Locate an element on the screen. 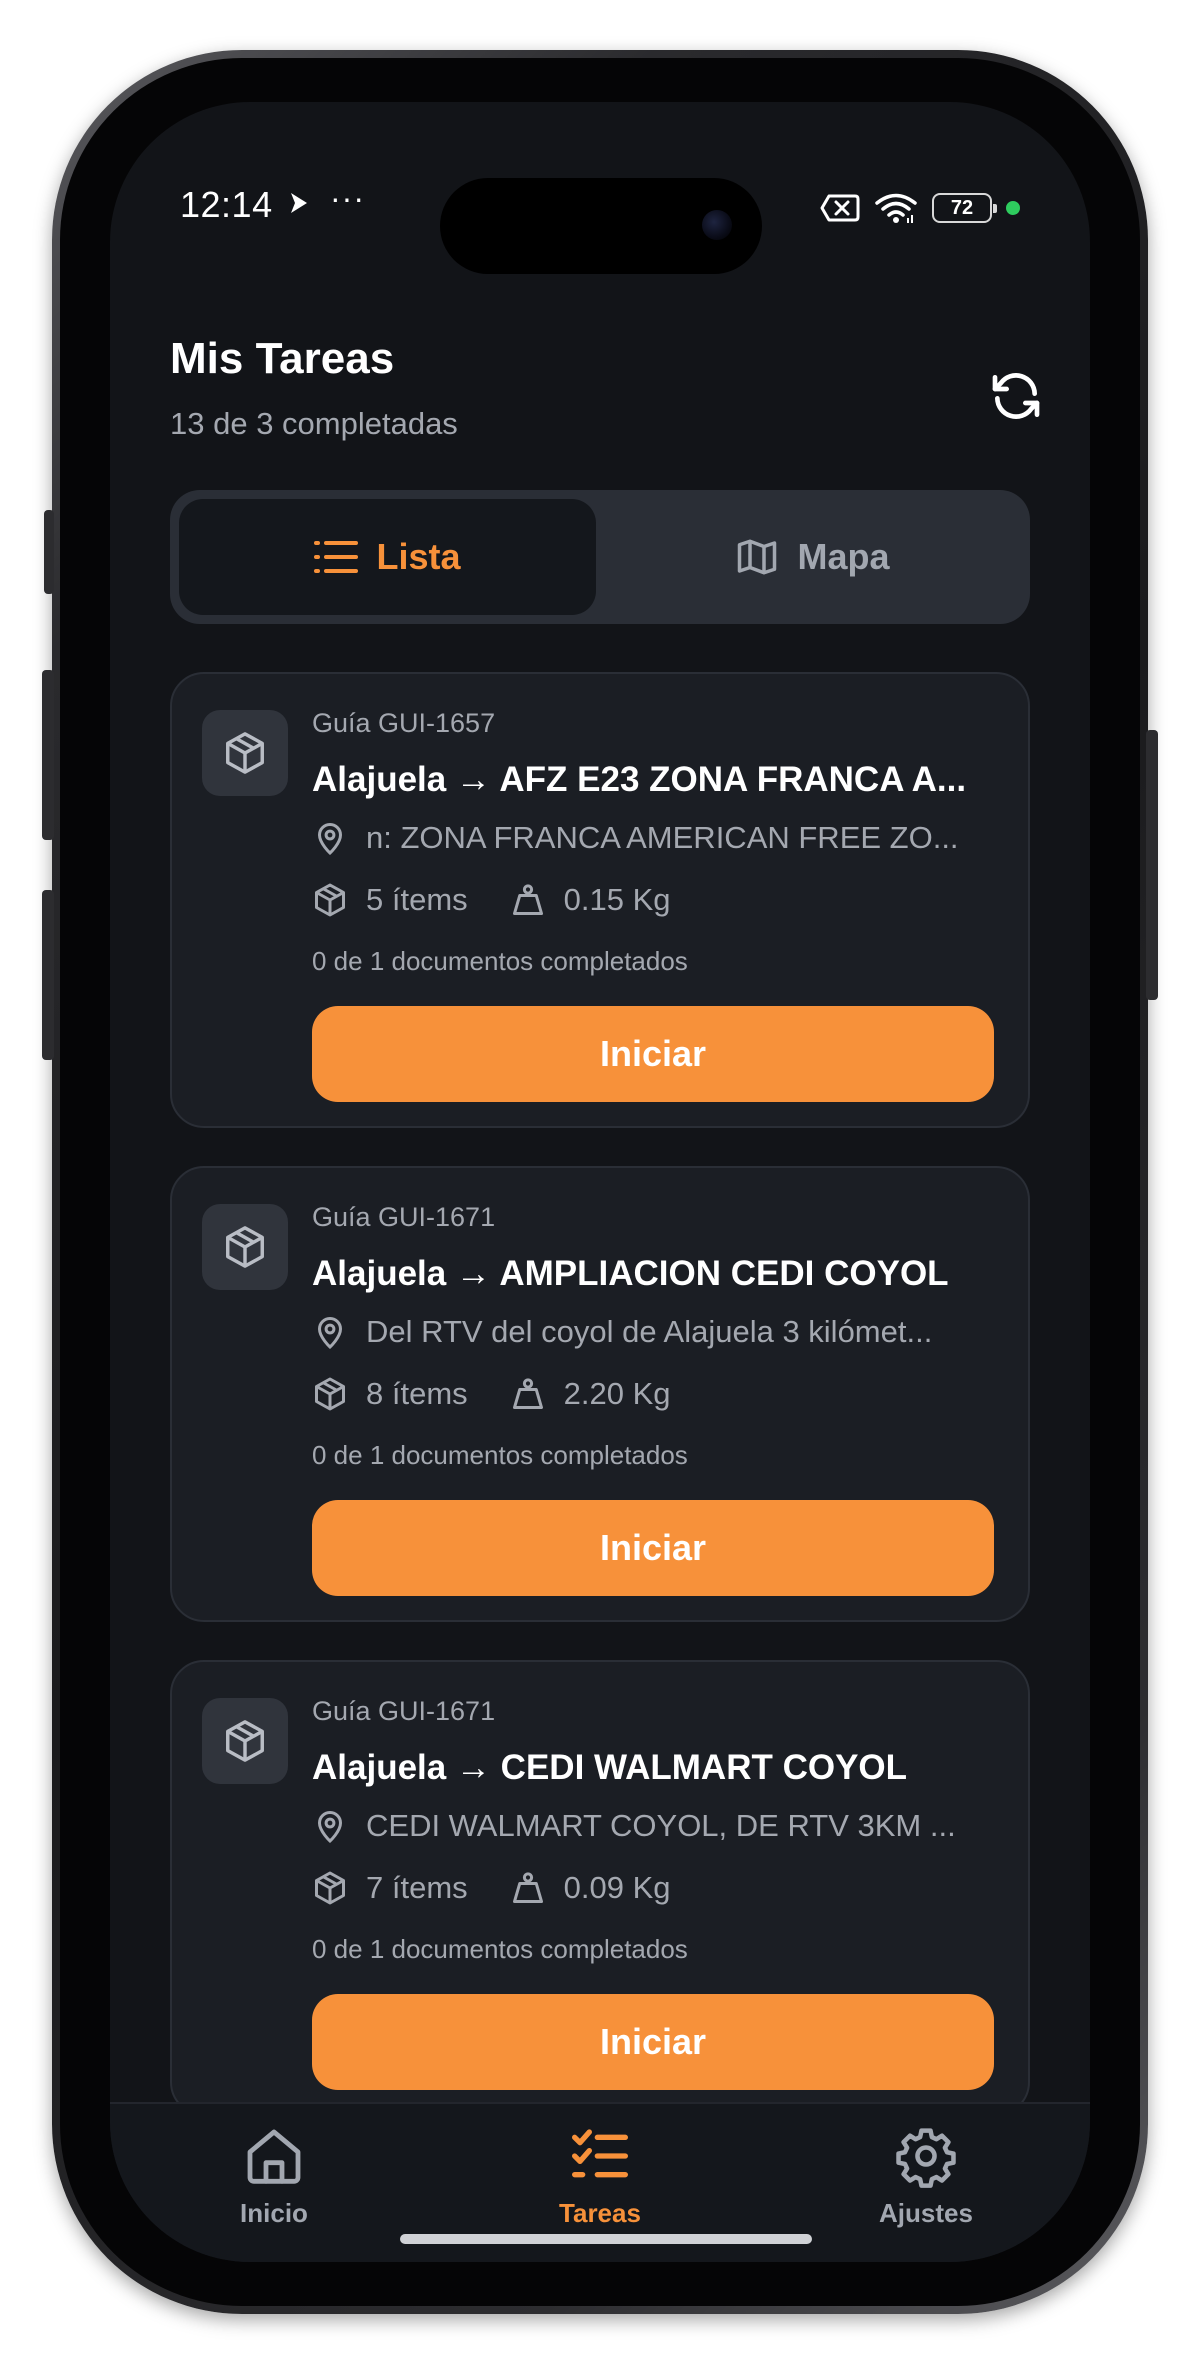 This screenshot has height=2364, width=1200. tab-map: Mapa is located at coordinates (812, 557).